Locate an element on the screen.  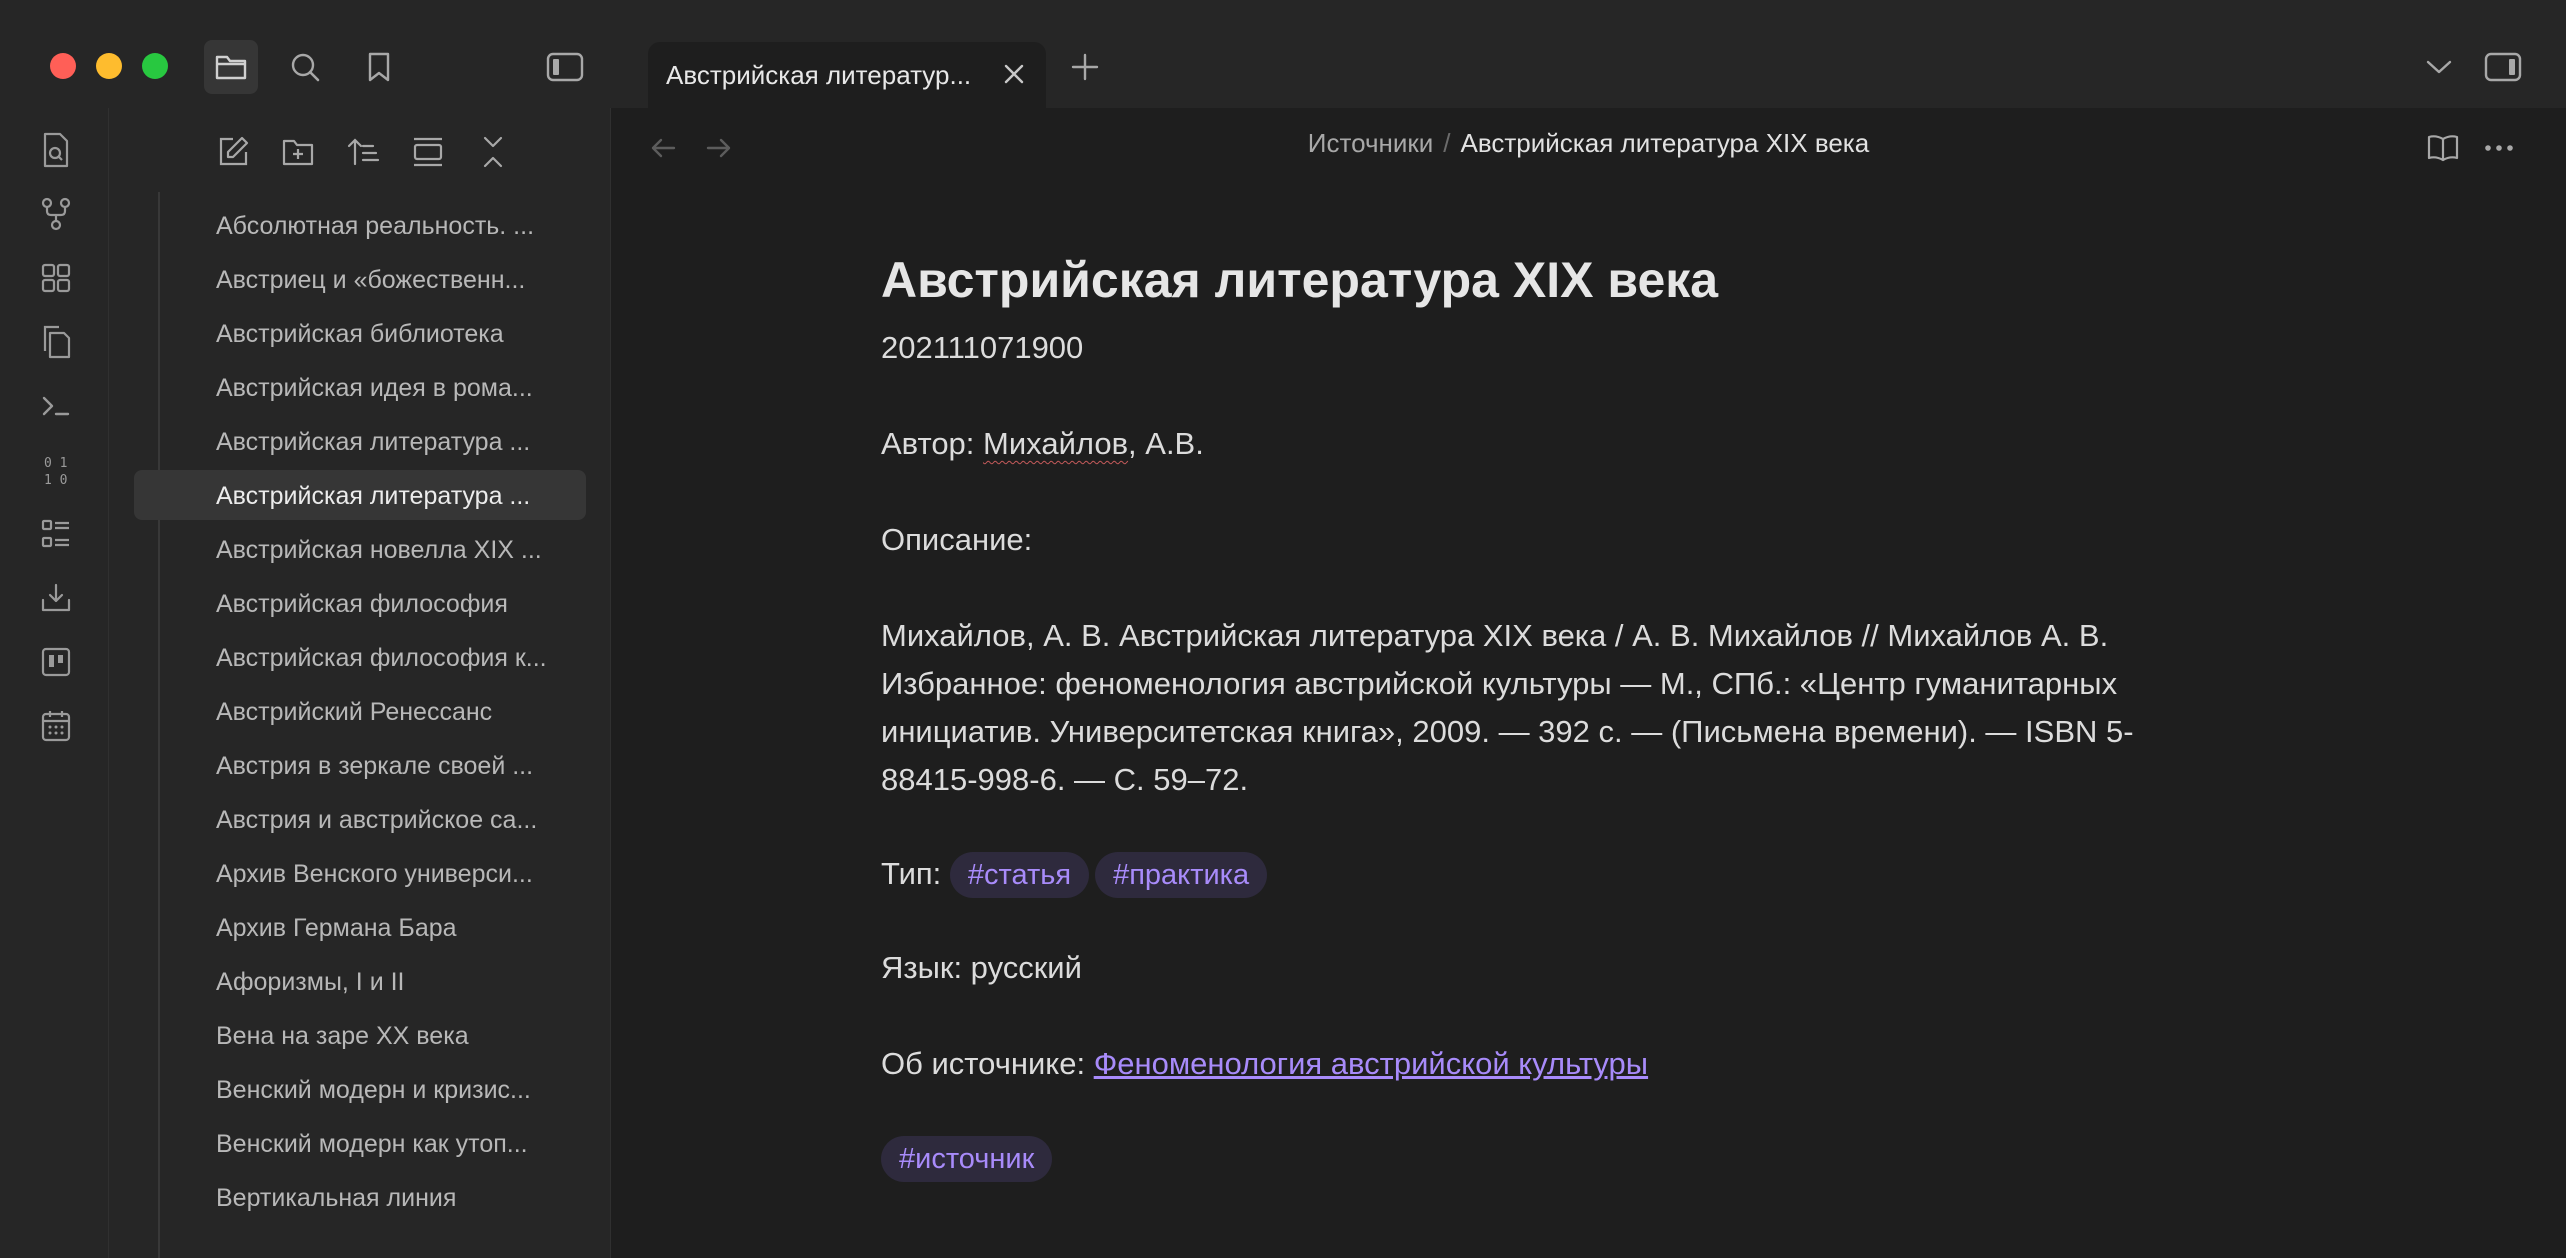
list-icon is located at coordinates (55, 533).